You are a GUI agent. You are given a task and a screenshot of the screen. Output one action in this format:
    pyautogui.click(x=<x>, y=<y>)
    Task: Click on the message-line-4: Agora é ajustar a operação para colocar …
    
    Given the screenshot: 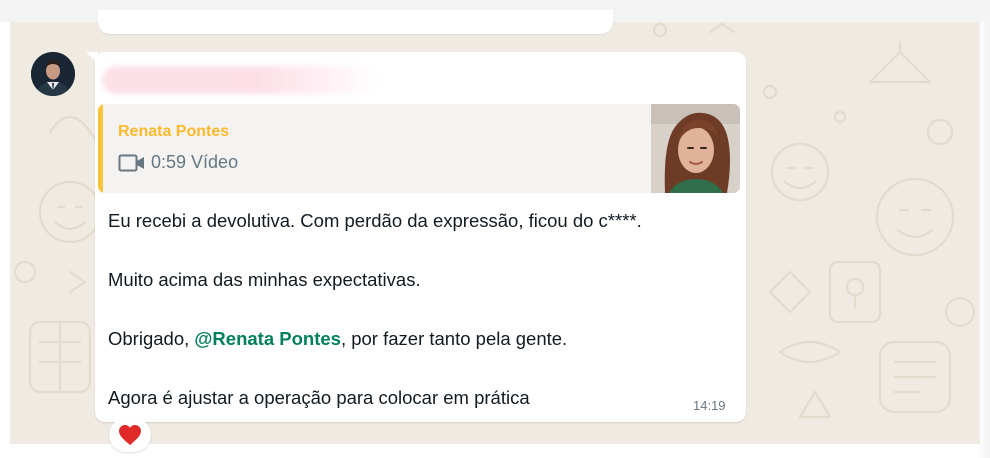 What is the action you would take?
    pyautogui.click(x=319, y=397)
    